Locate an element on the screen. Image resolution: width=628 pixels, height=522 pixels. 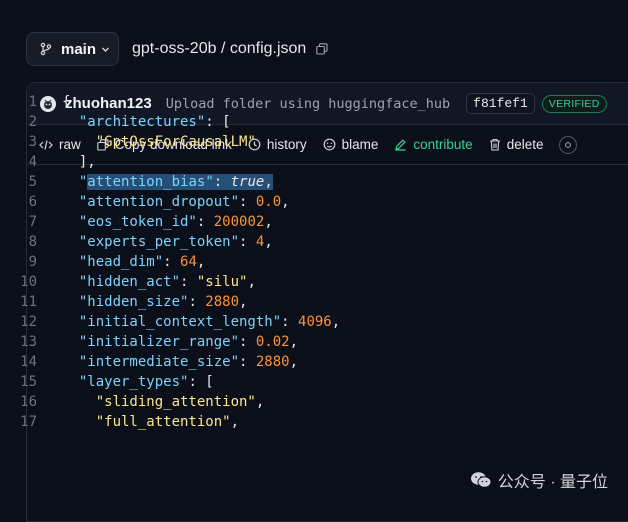
code-token: "architectures" is located at coordinates (142, 122).